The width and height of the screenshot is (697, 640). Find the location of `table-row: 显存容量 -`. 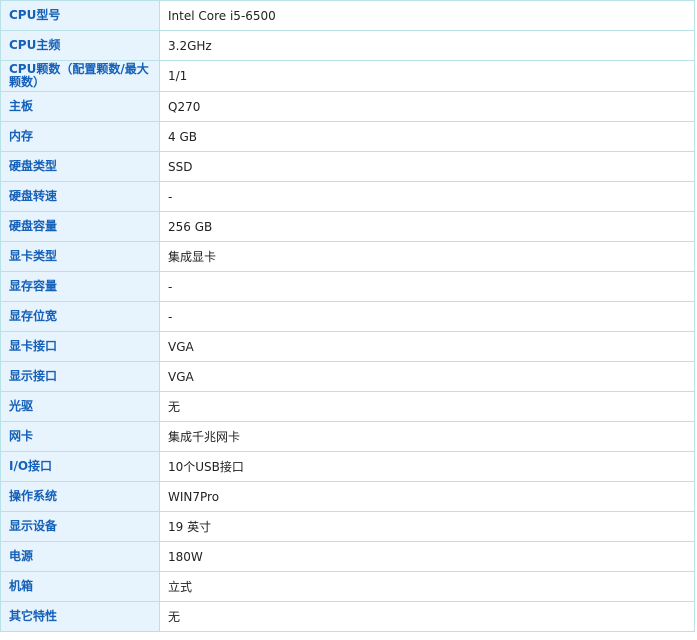

table-row: 显存容量 - is located at coordinates (347, 286).